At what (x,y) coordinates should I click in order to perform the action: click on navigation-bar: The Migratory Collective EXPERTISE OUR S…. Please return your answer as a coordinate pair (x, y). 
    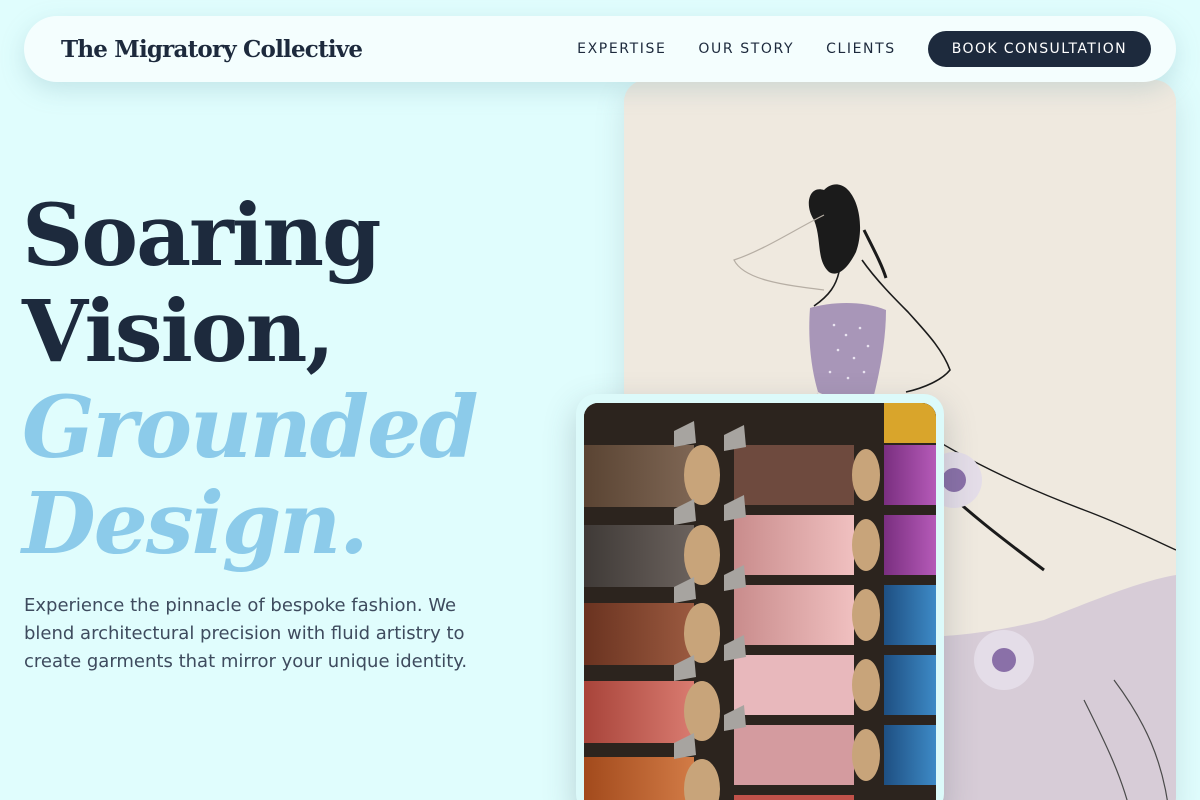
    Looking at the image, I should click on (600, 49).